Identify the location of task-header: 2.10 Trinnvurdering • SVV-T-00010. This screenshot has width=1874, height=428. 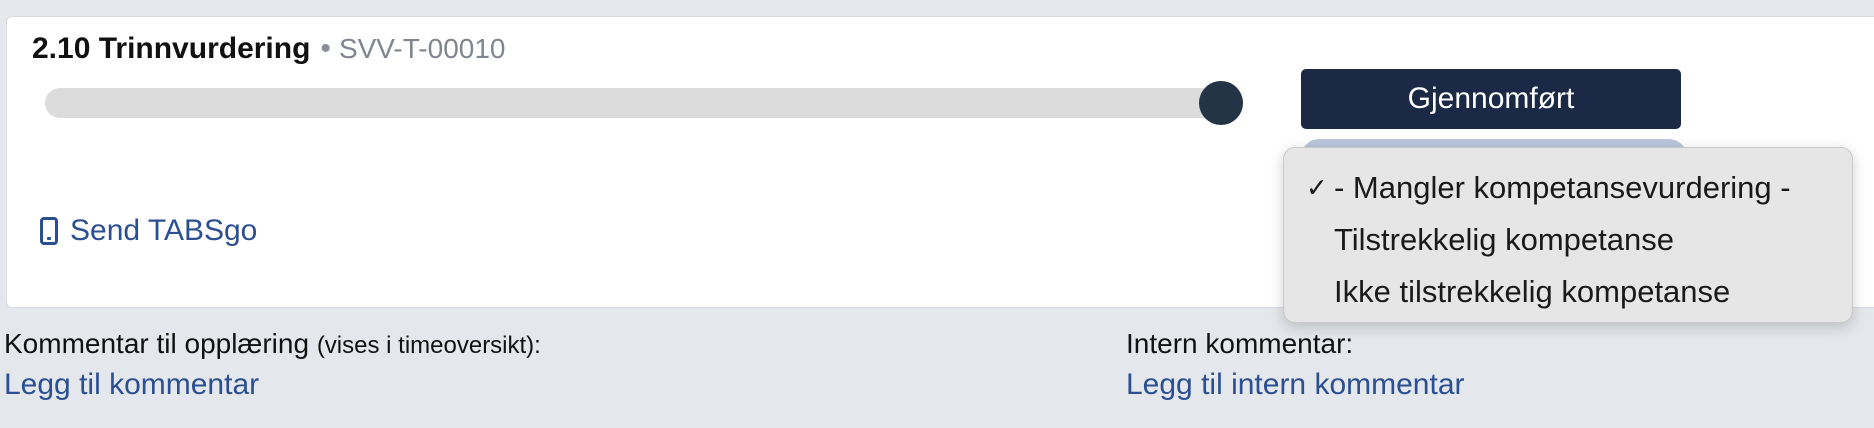
(269, 49).